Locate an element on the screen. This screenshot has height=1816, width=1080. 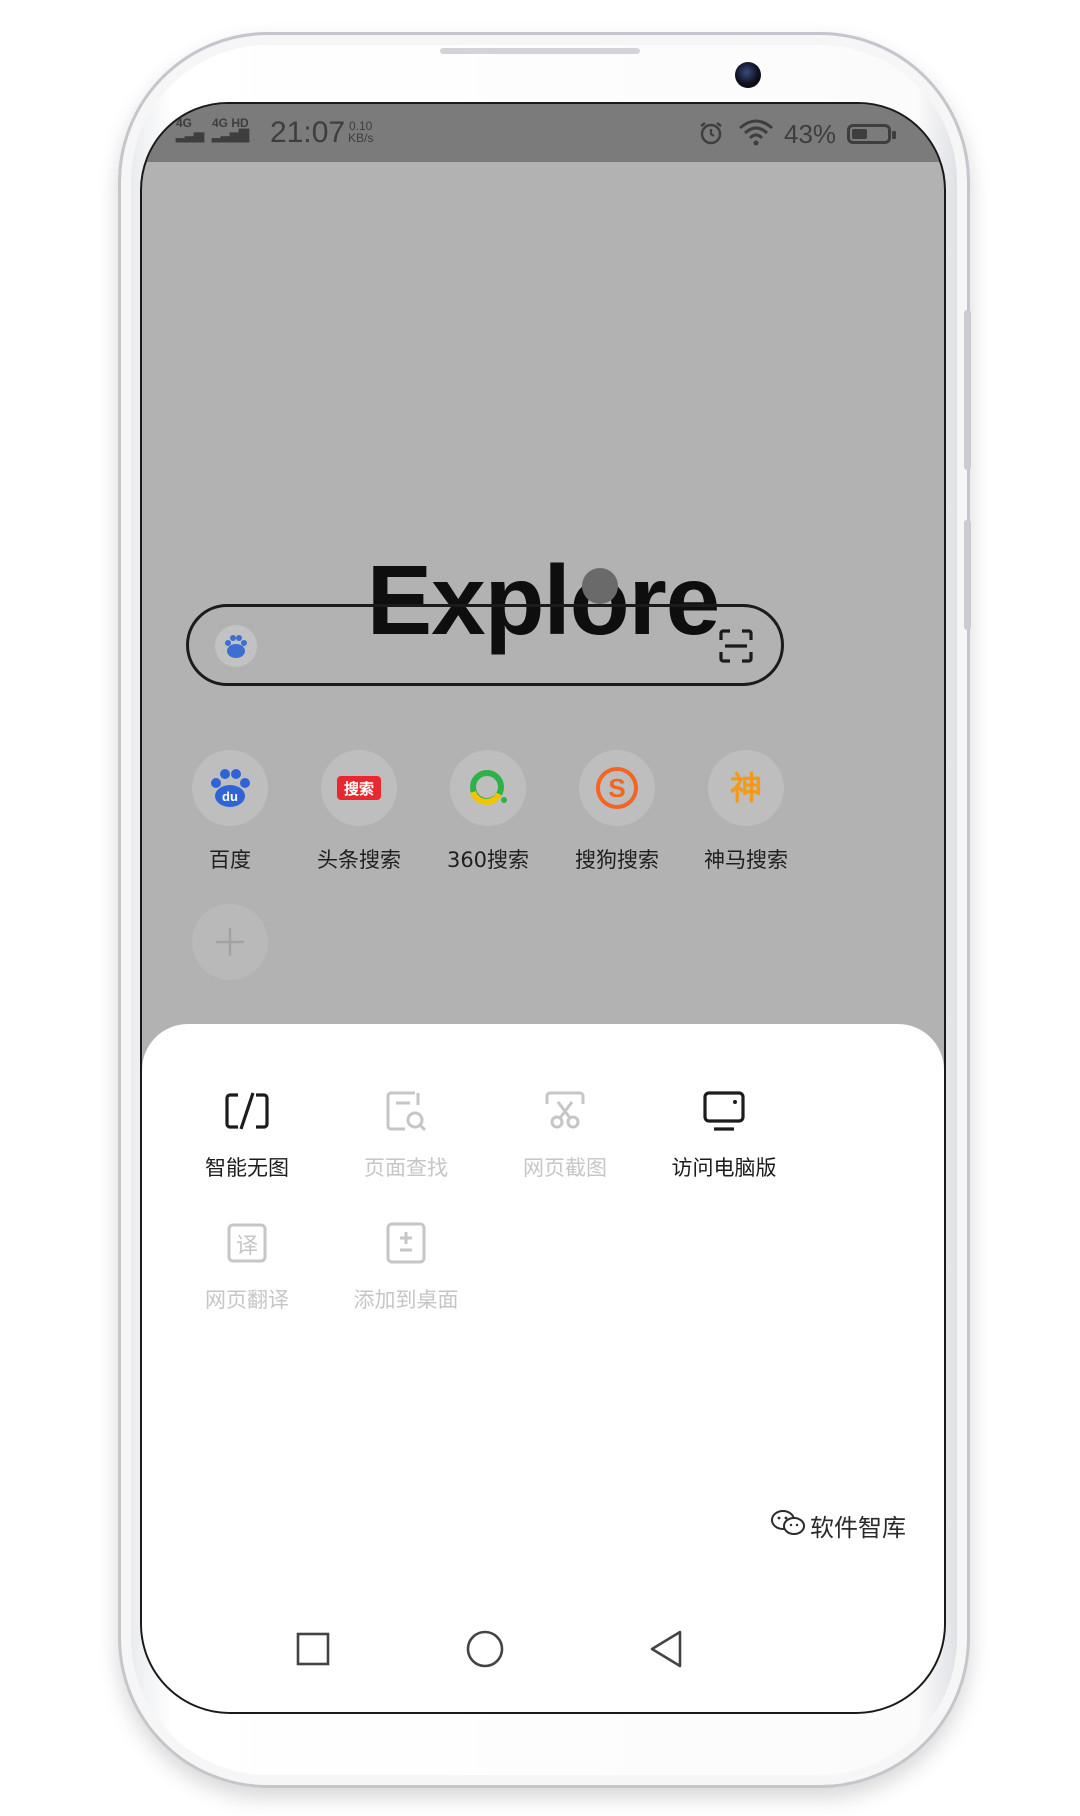
baidu-icon: du is located at coordinates (230, 788).